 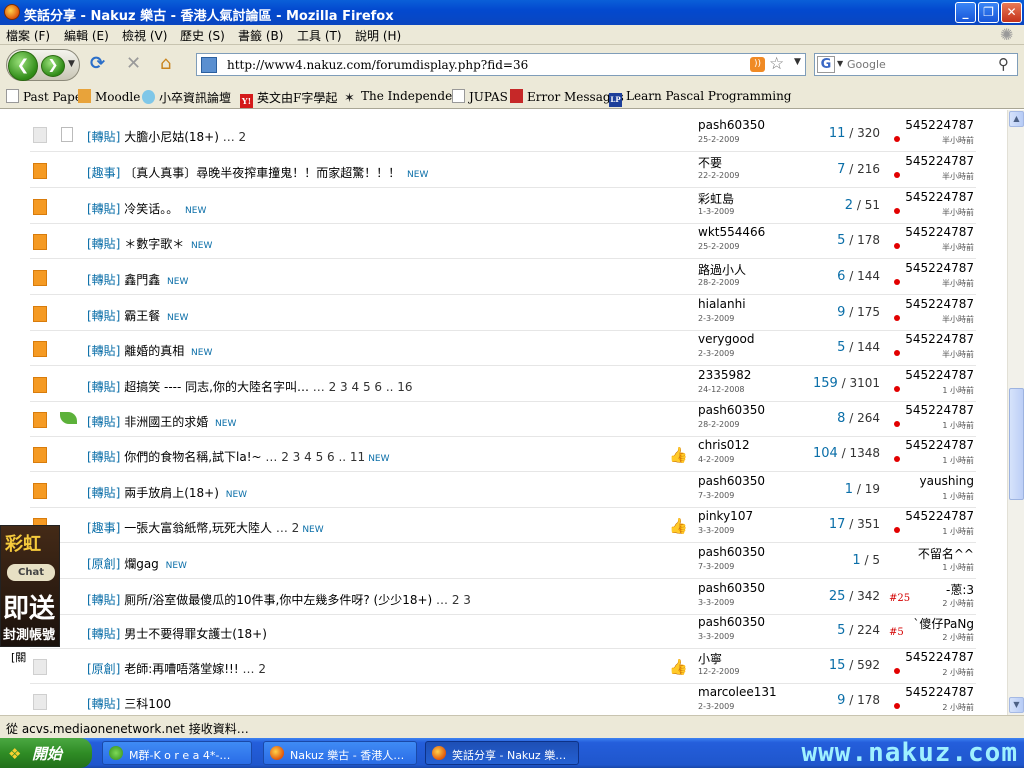 What do you see at coordinates (319, 35) in the screenshot?
I see `menu-tools: 工具 (T)` at bounding box center [319, 35].